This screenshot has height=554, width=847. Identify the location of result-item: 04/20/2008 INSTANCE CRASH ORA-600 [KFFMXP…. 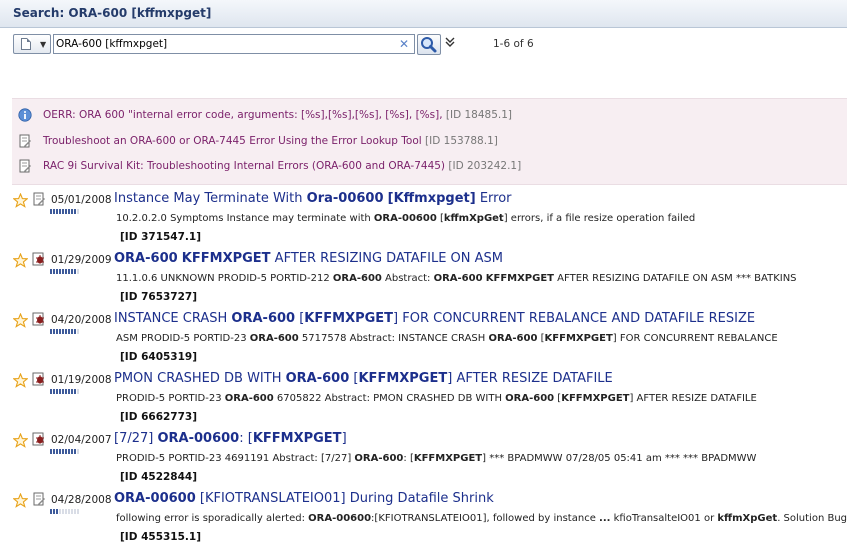
(427, 340).